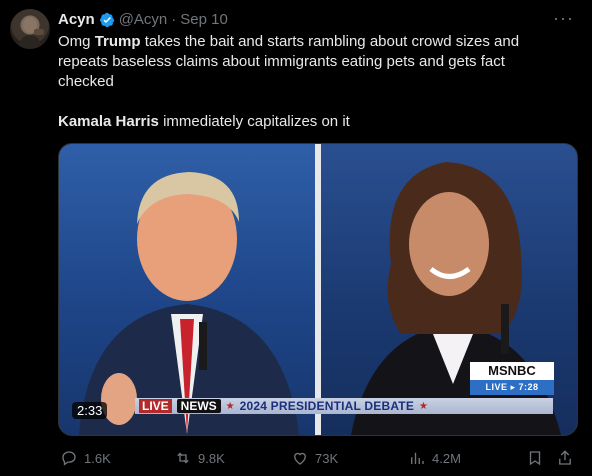  What do you see at coordinates (563, 18) in the screenshot?
I see `more-options-icon: ···` at bounding box center [563, 18].